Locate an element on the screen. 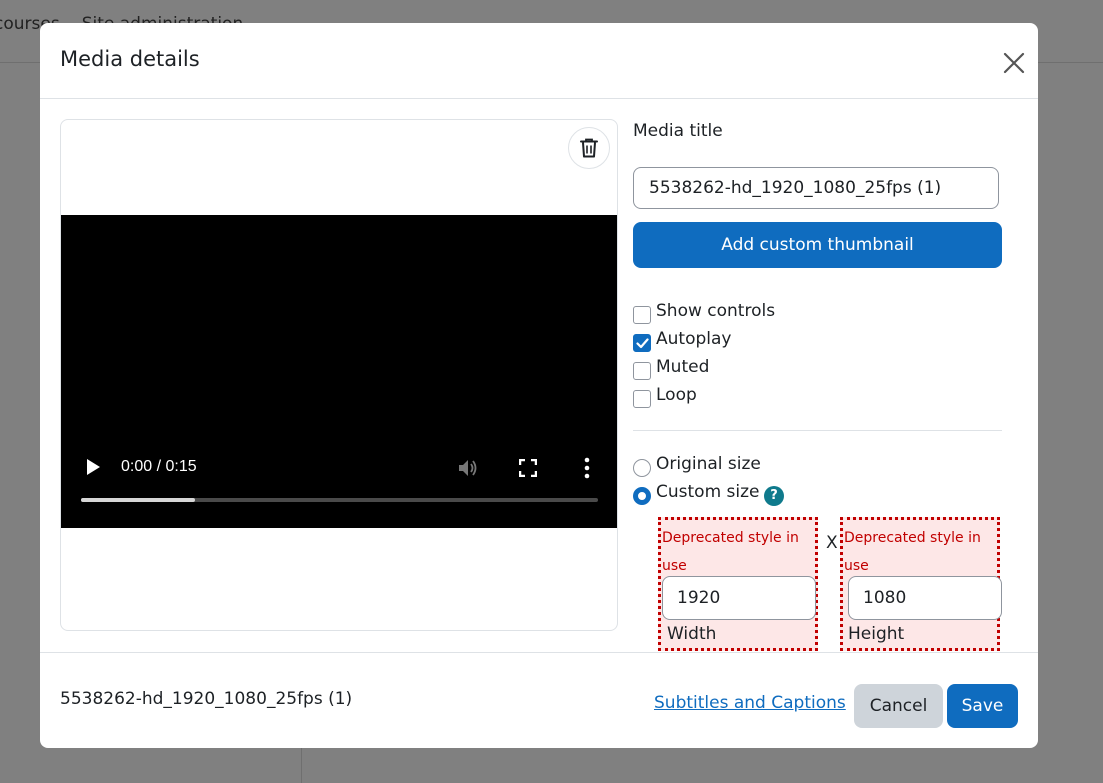 The height and width of the screenshot is (783, 1103). custom-size-label: Custom size is located at coordinates (708, 492).